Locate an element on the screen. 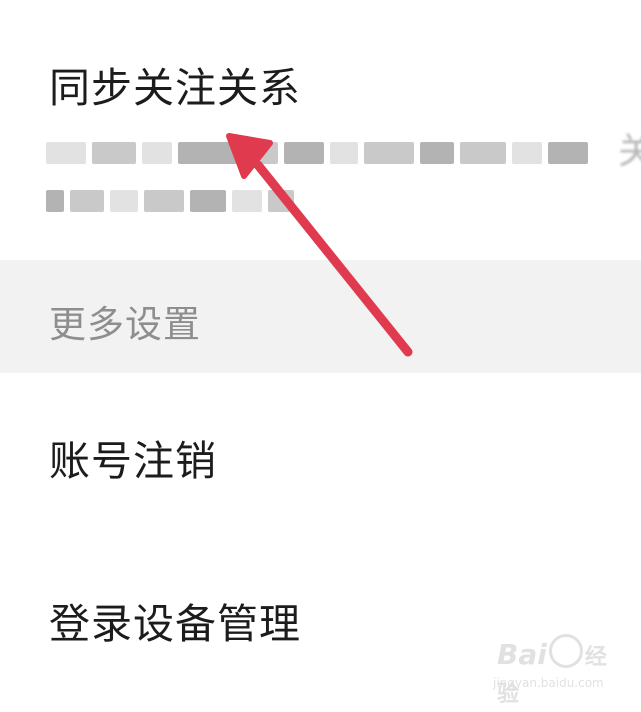  more-settings-header: 更多设置 is located at coordinates (125, 324).